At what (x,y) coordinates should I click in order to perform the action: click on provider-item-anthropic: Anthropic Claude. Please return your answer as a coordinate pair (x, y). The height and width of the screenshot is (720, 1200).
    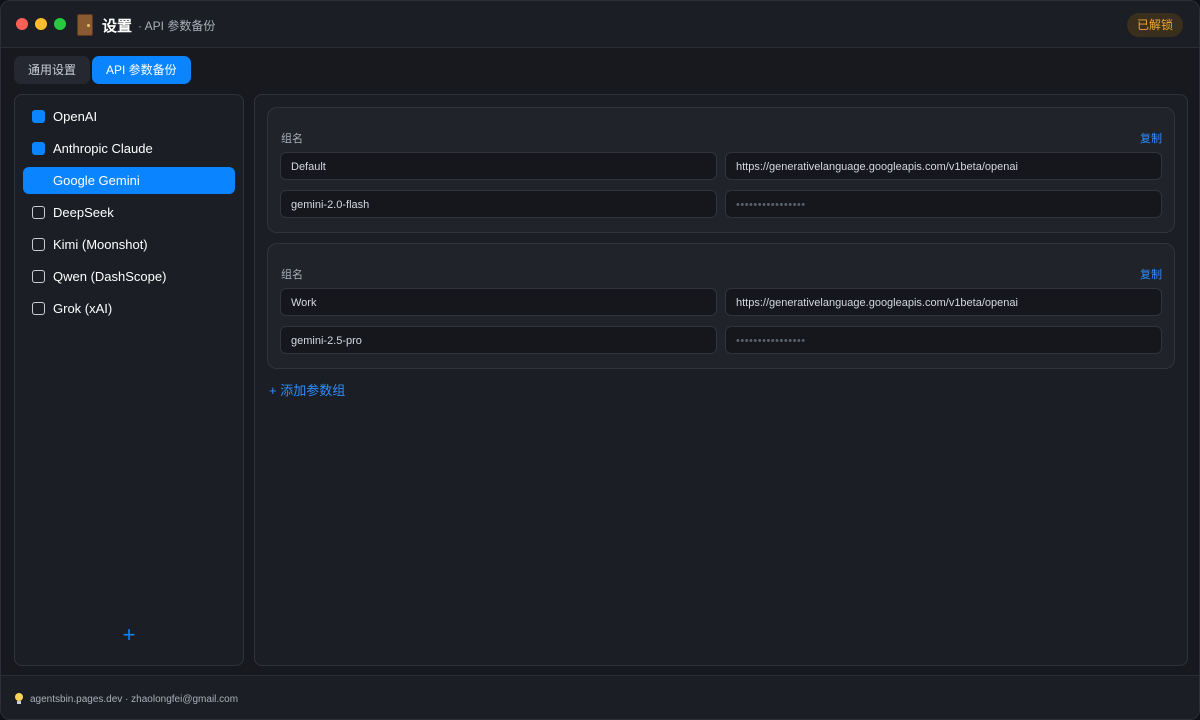
    Looking at the image, I should click on (129, 148).